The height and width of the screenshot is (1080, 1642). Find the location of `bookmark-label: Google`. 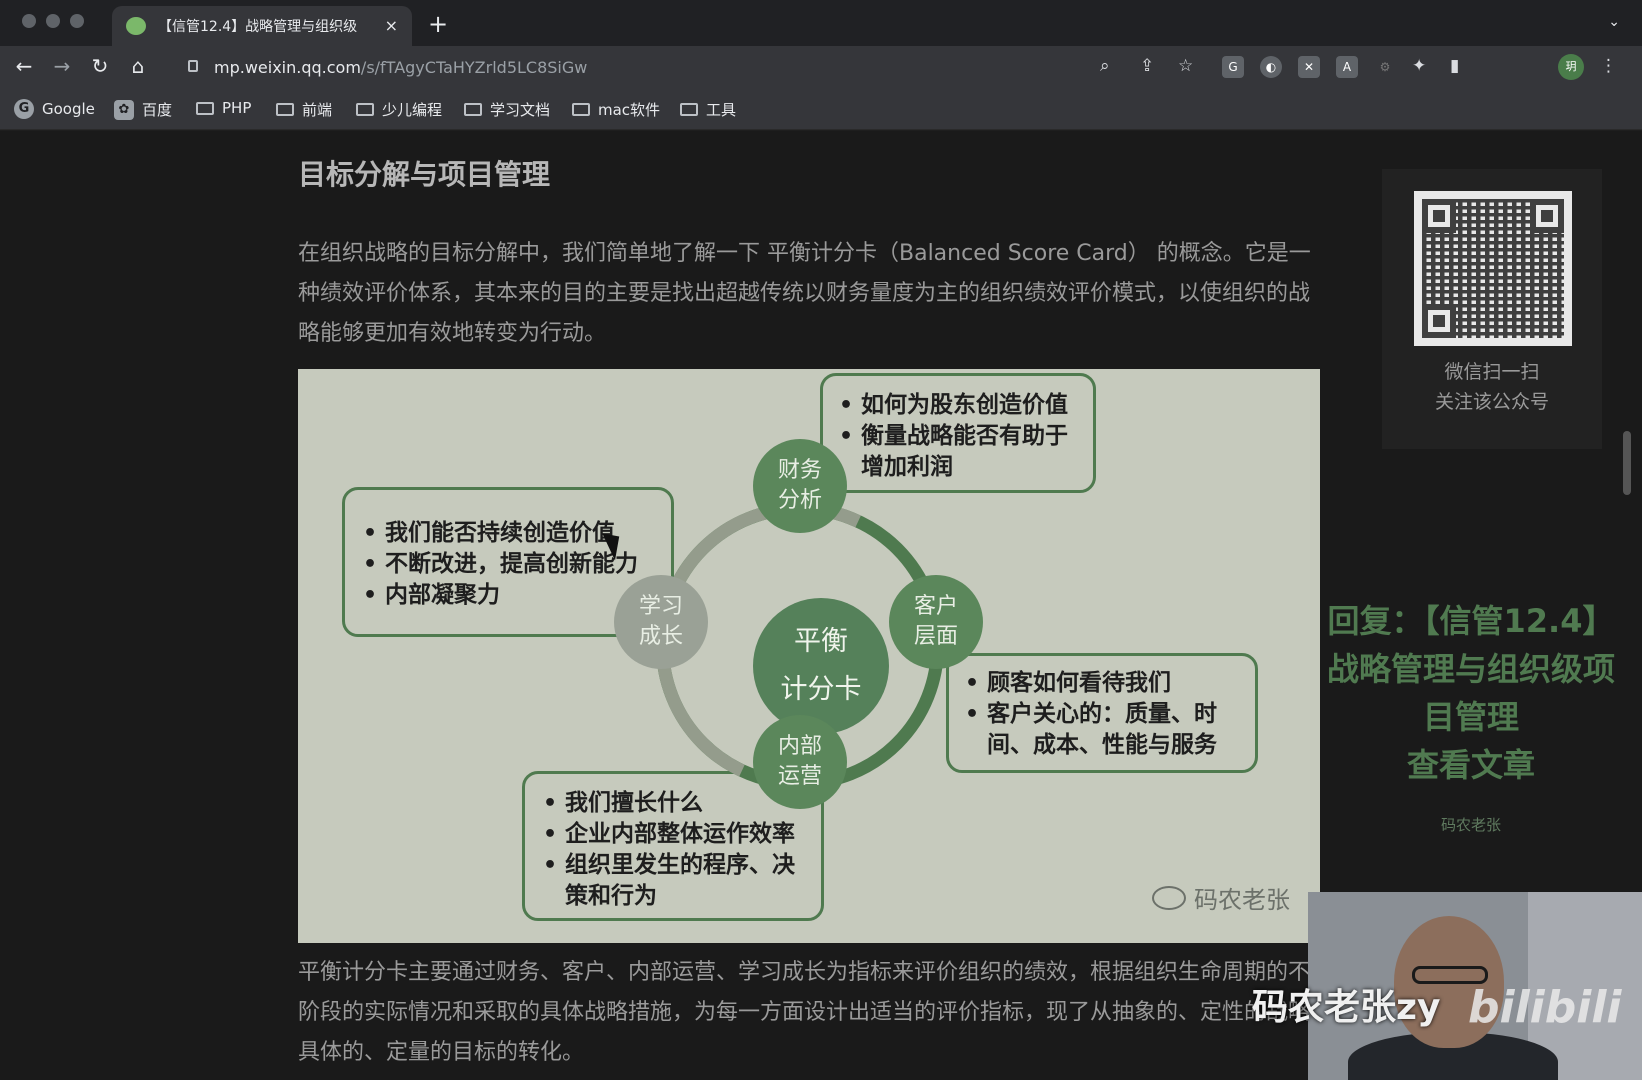

bookmark-label: Google is located at coordinates (68, 109).